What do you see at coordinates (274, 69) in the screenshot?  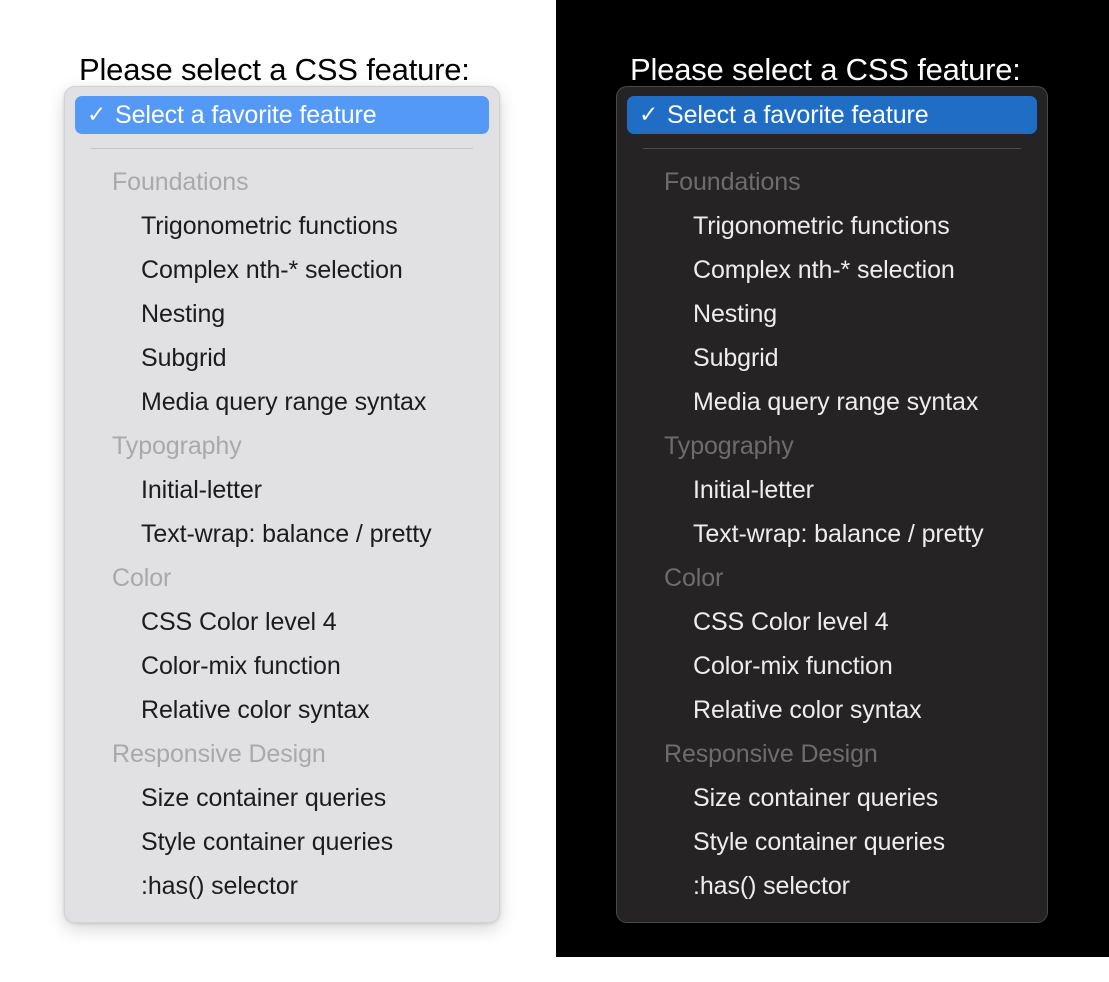 I see `page-title-light: Please select a CSS feature:` at bounding box center [274, 69].